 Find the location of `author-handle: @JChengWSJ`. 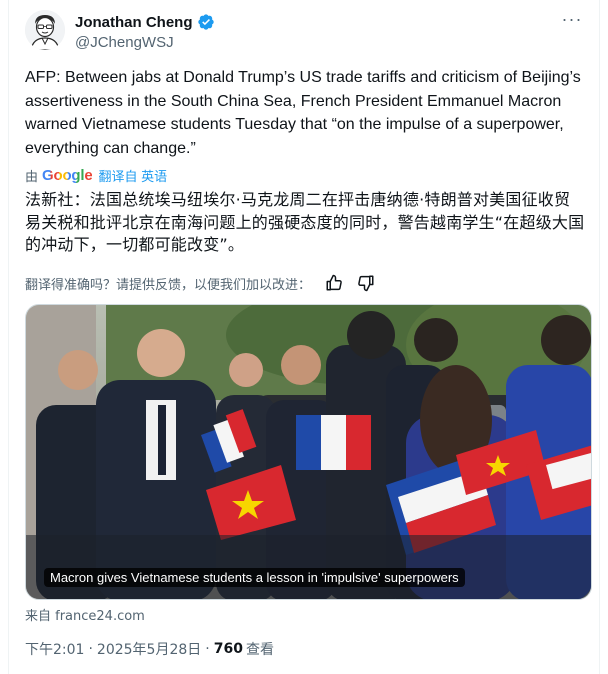

author-handle: @JChengWSJ is located at coordinates (124, 42).